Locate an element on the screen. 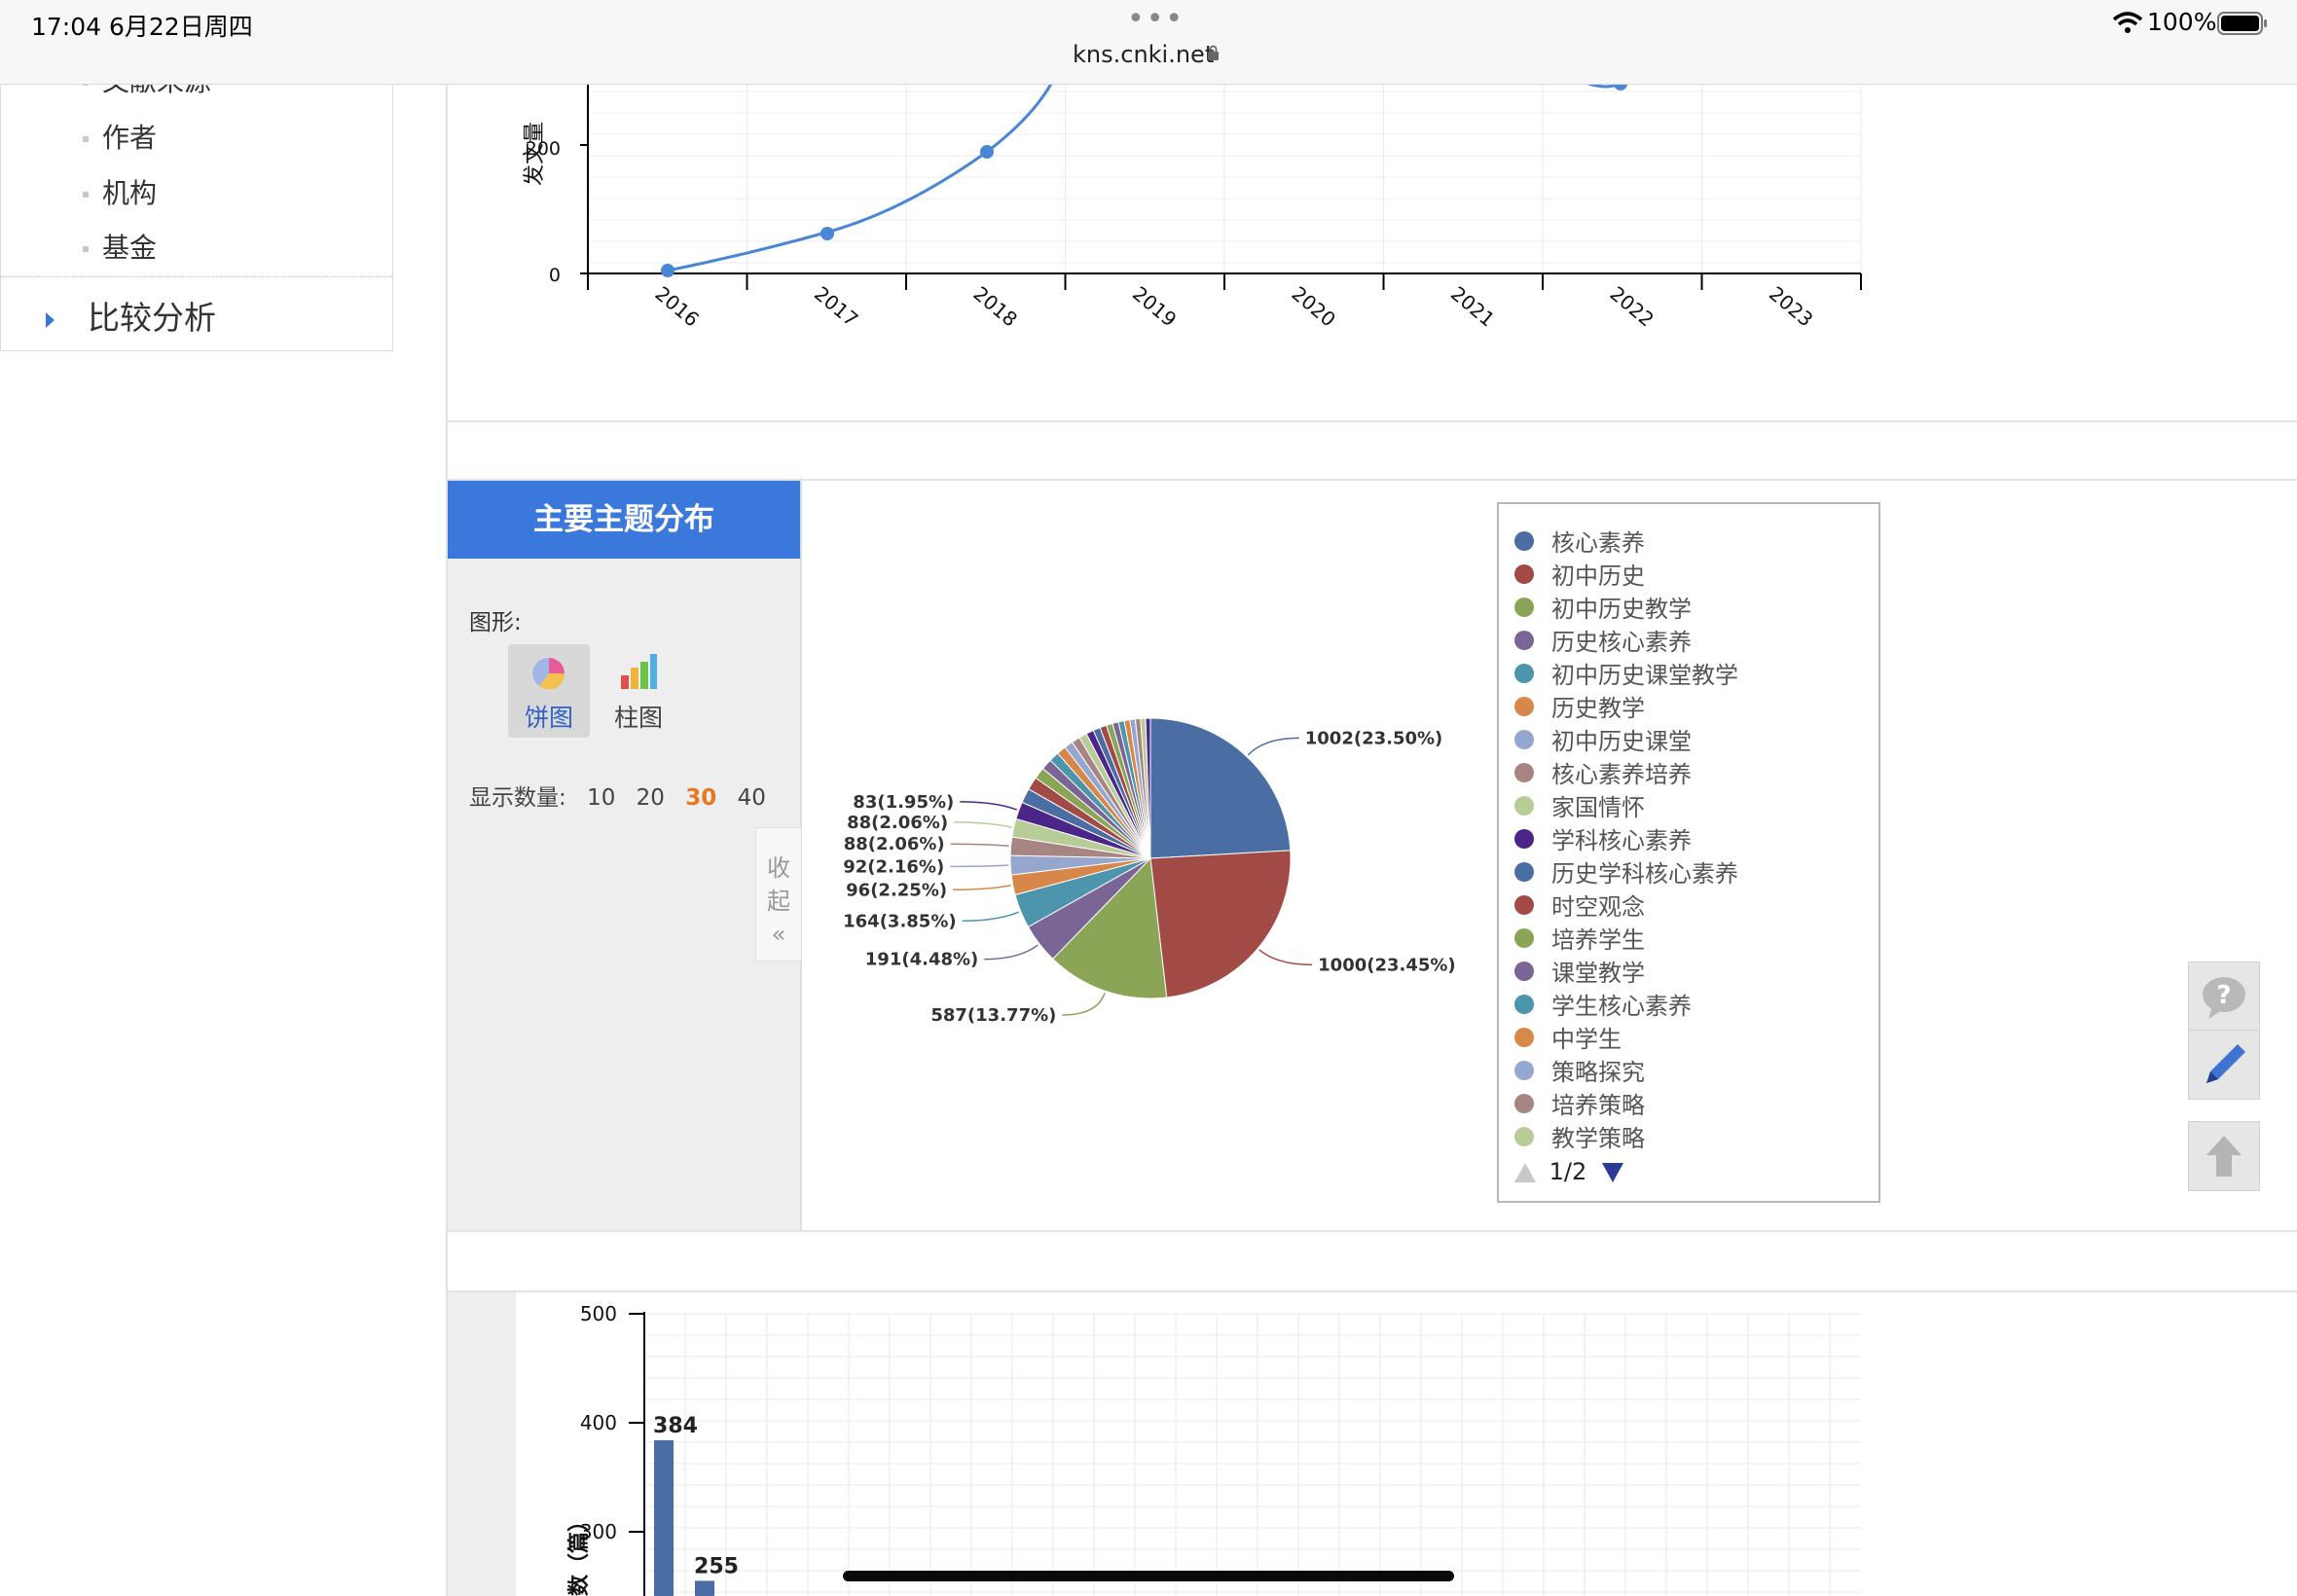 This screenshot has height=1596, width=2297. legend-item: 历史学科核心素养 is located at coordinates (1626, 871).